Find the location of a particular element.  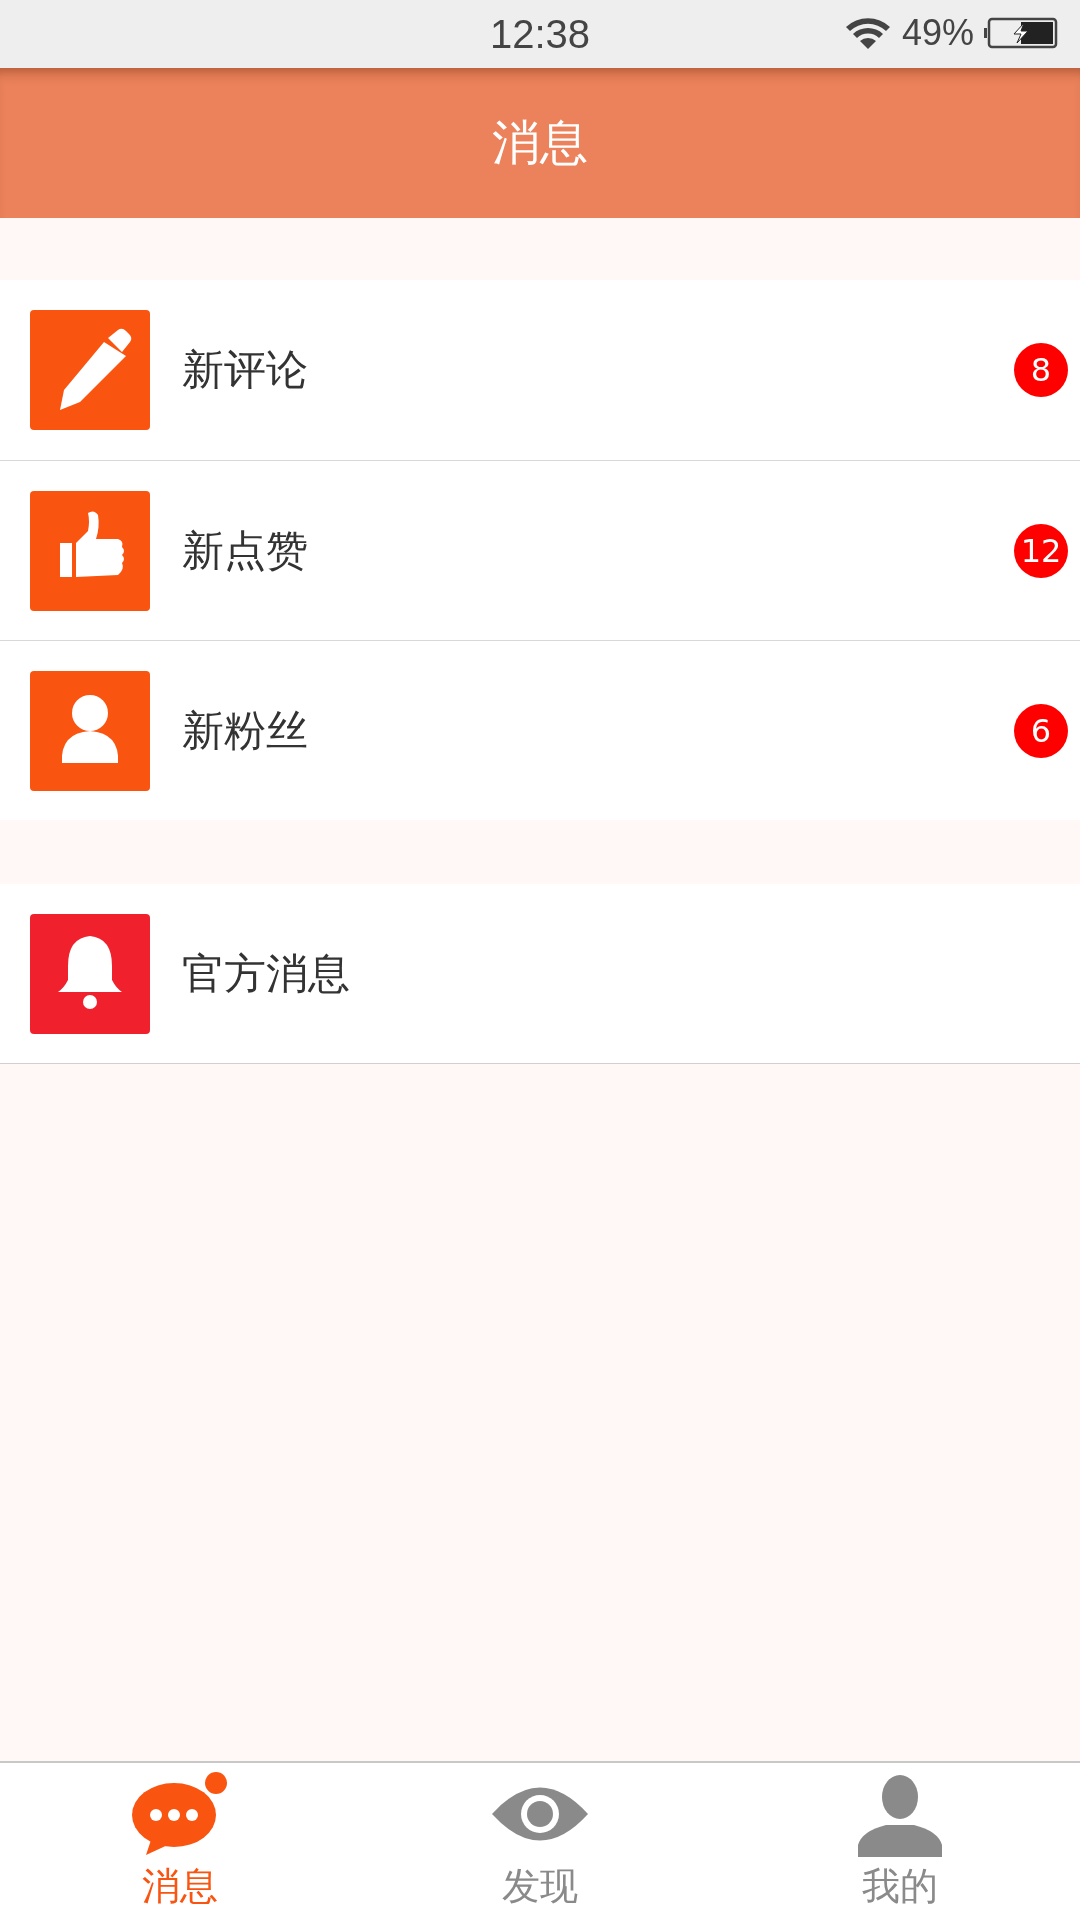

list-item: 新点赞 12 is located at coordinates (540, 550).